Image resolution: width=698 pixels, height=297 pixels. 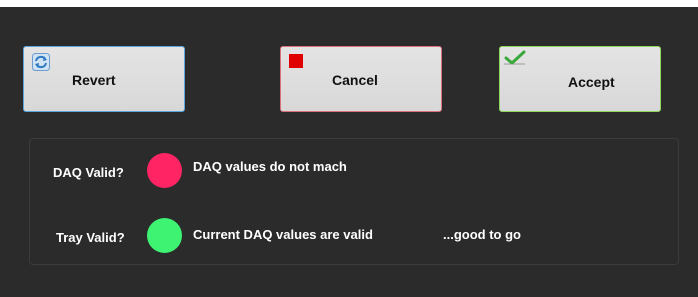 I want to click on revert-button: Revert, so click(x=104, y=79).